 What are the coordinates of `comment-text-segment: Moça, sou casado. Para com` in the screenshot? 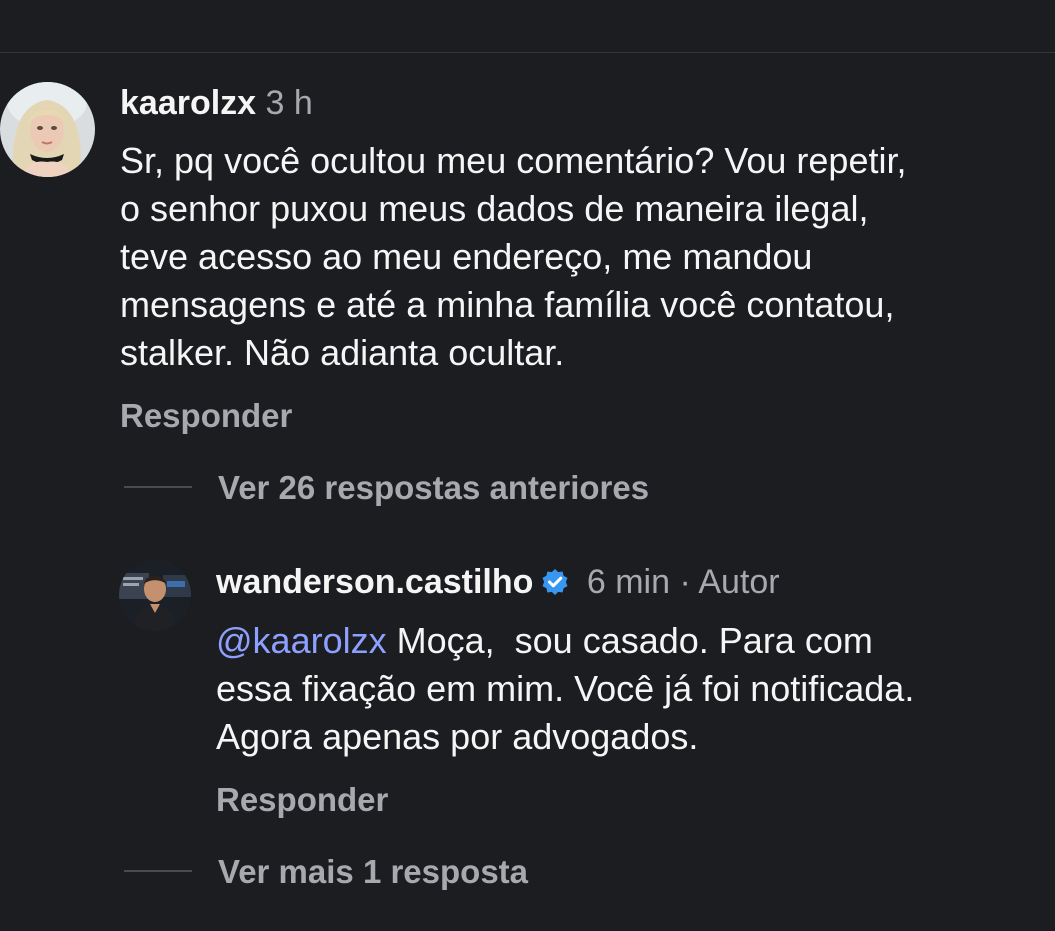 It's located at (629, 640).